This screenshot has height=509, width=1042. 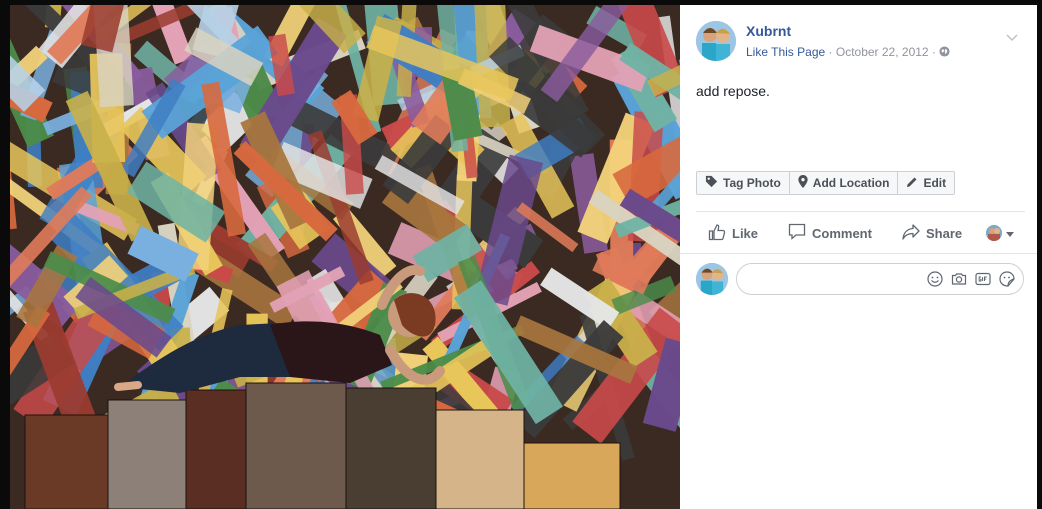 I want to click on pencil-icon, so click(x=912, y=183).